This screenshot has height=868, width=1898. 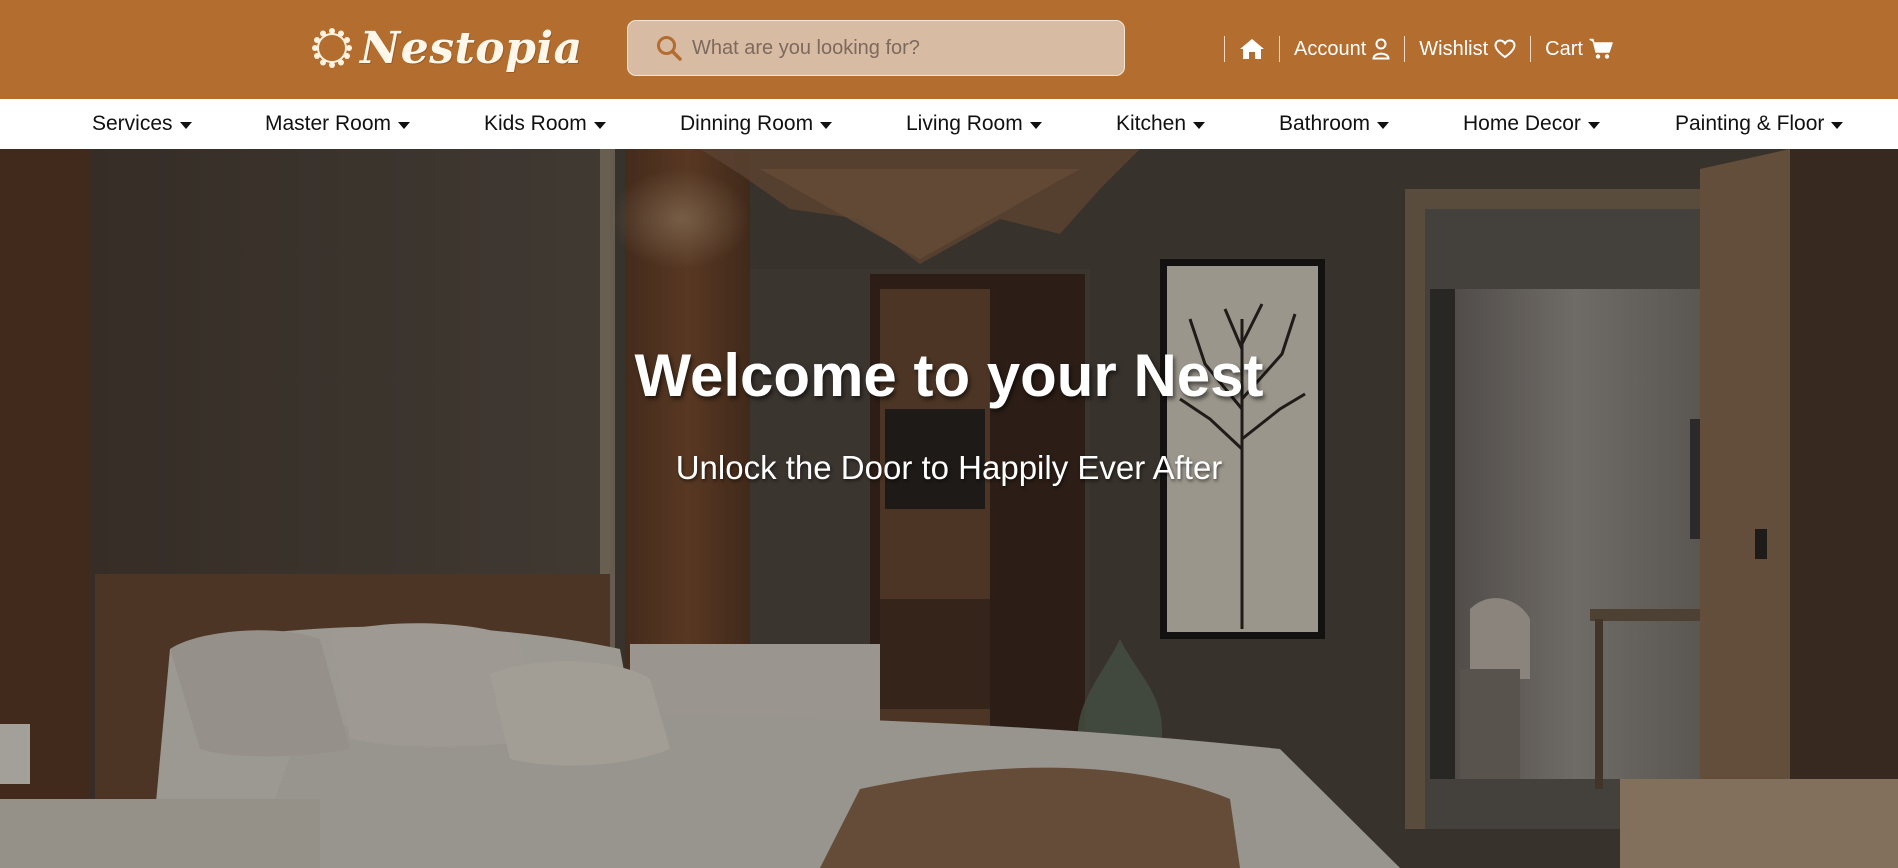 I want to click on account-link: Account, so click(x=1342, y=49).